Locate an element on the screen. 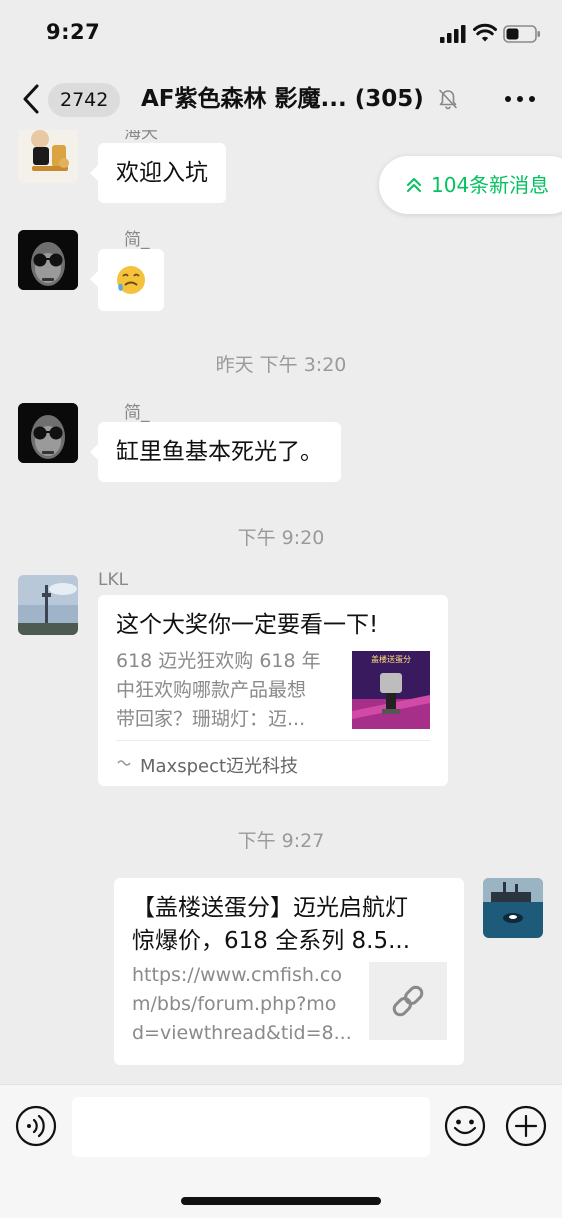  card-url-line: m/bbs/forum.php?mo is located at coordinates (234, 1004).